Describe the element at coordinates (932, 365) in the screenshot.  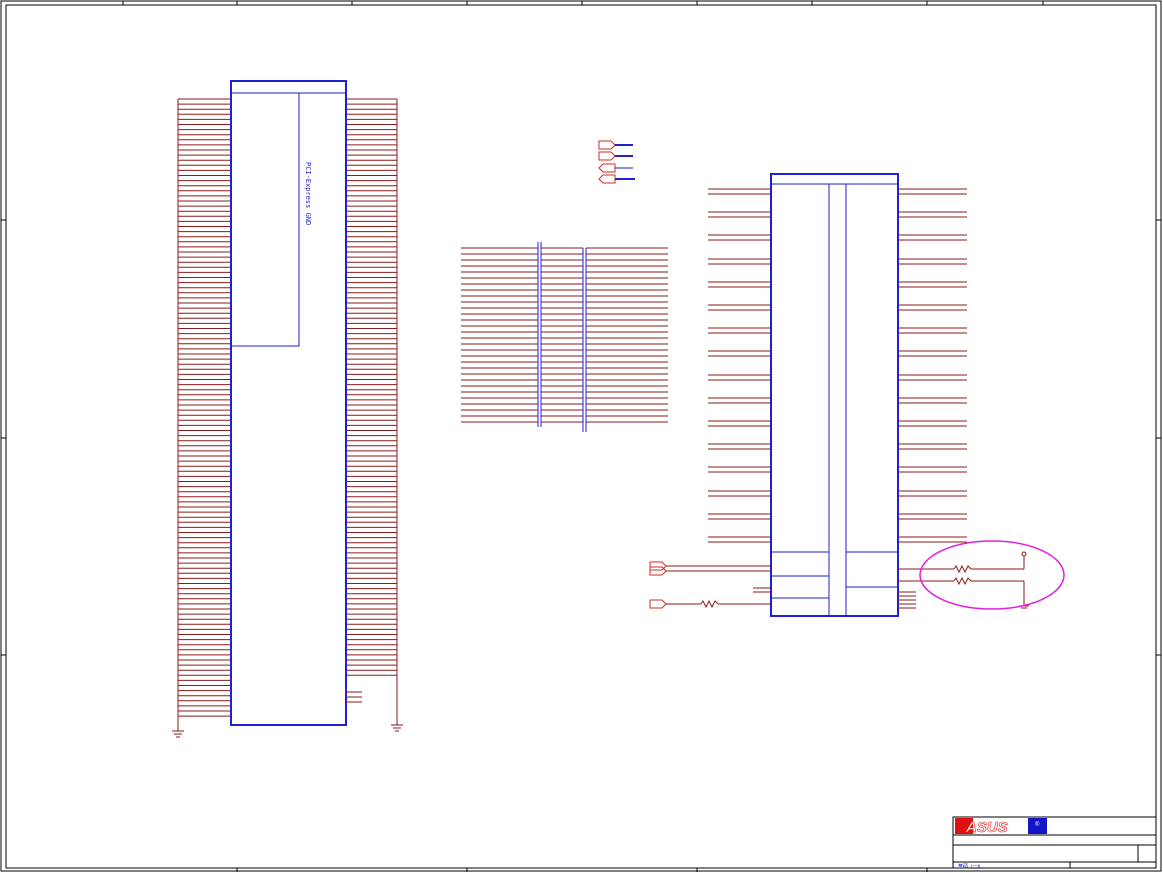
I see `ic-right-pin-wires` at that location.